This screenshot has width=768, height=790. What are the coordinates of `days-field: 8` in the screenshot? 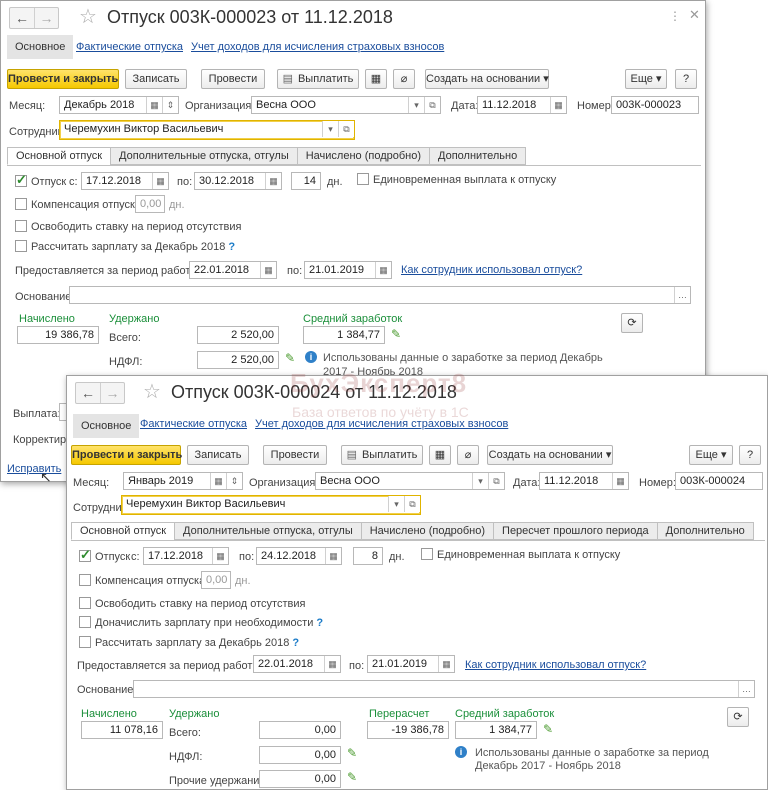 It's located at (368, 556).